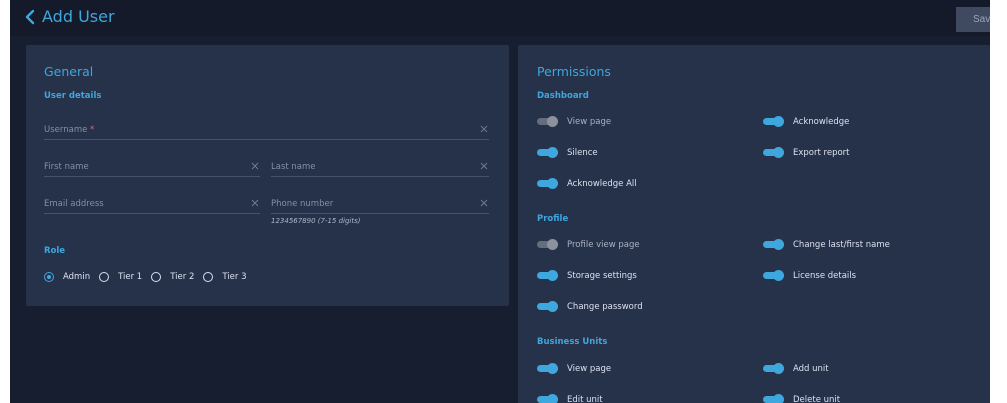  I want to click on phone-field: Phone number, so click(380, 205).